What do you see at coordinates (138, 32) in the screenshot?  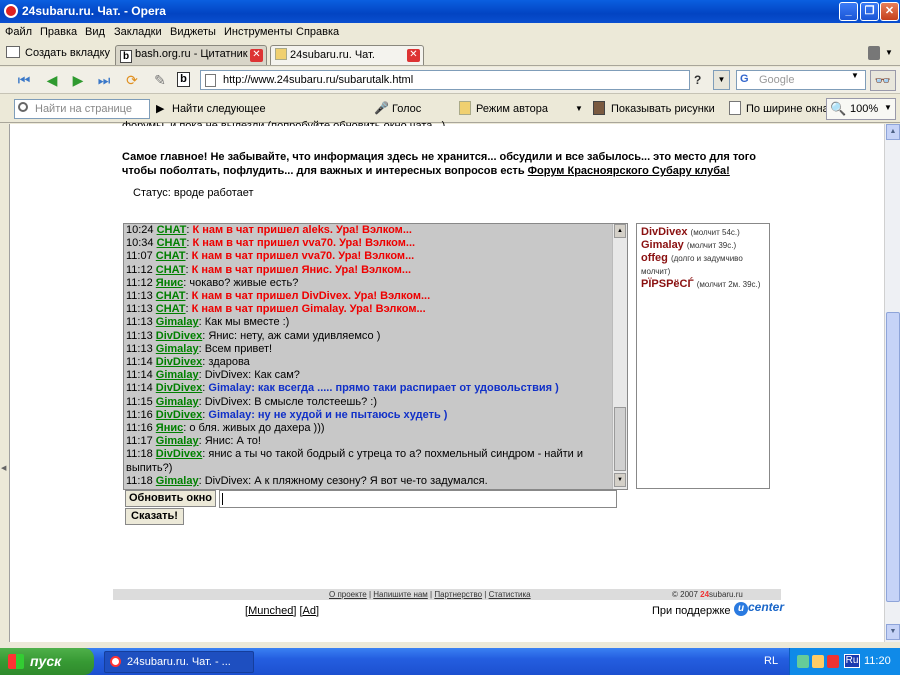 I see `menu-bookmarks: Закладки` at bounding box center [138, 32].